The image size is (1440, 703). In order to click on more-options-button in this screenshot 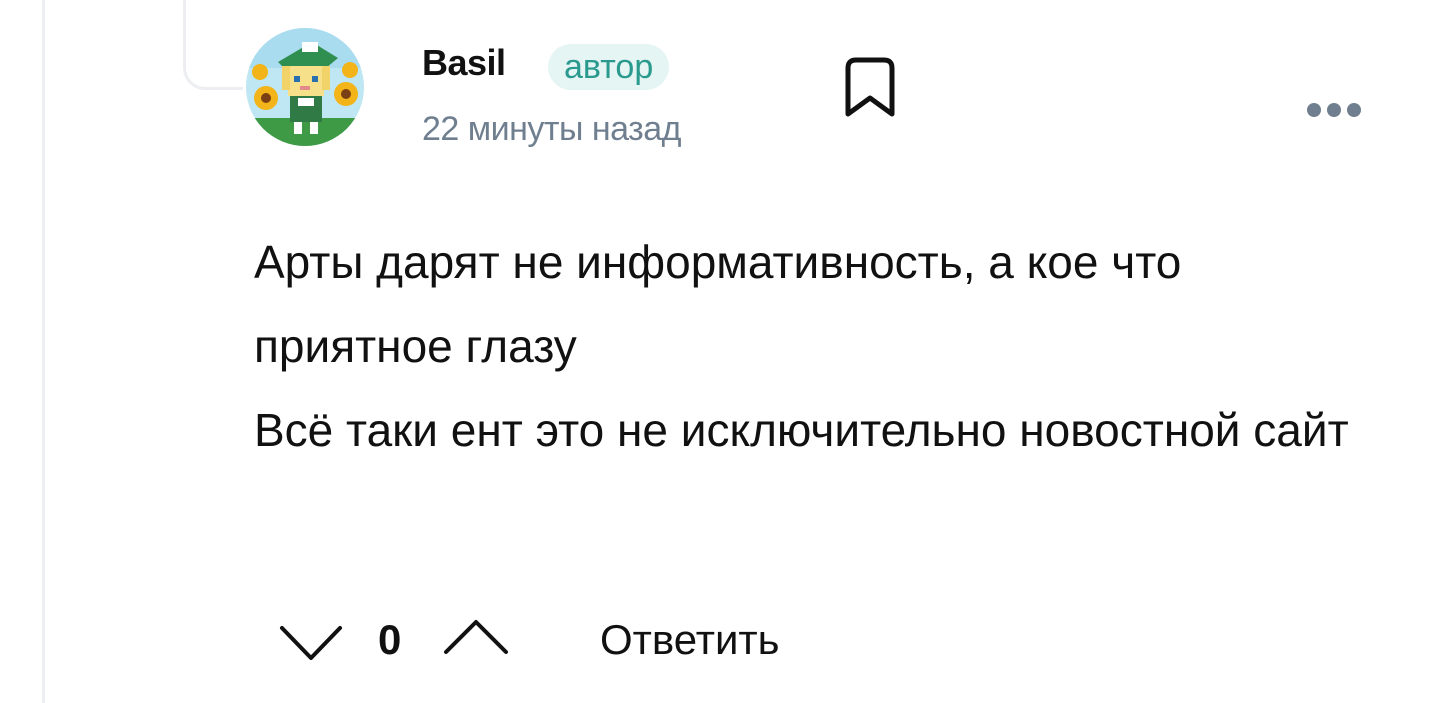, I will do `click(1336, 110)`.